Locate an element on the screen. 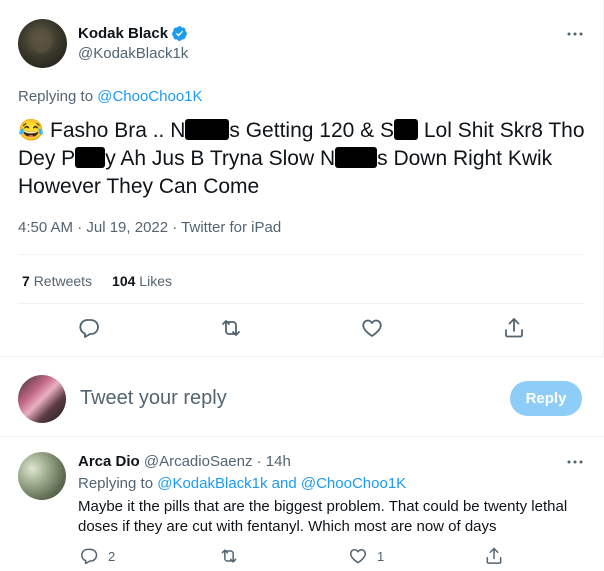 The height and width of the screenshot is (571, 604). likes-label: Likes is located at coordinates (155, 281).